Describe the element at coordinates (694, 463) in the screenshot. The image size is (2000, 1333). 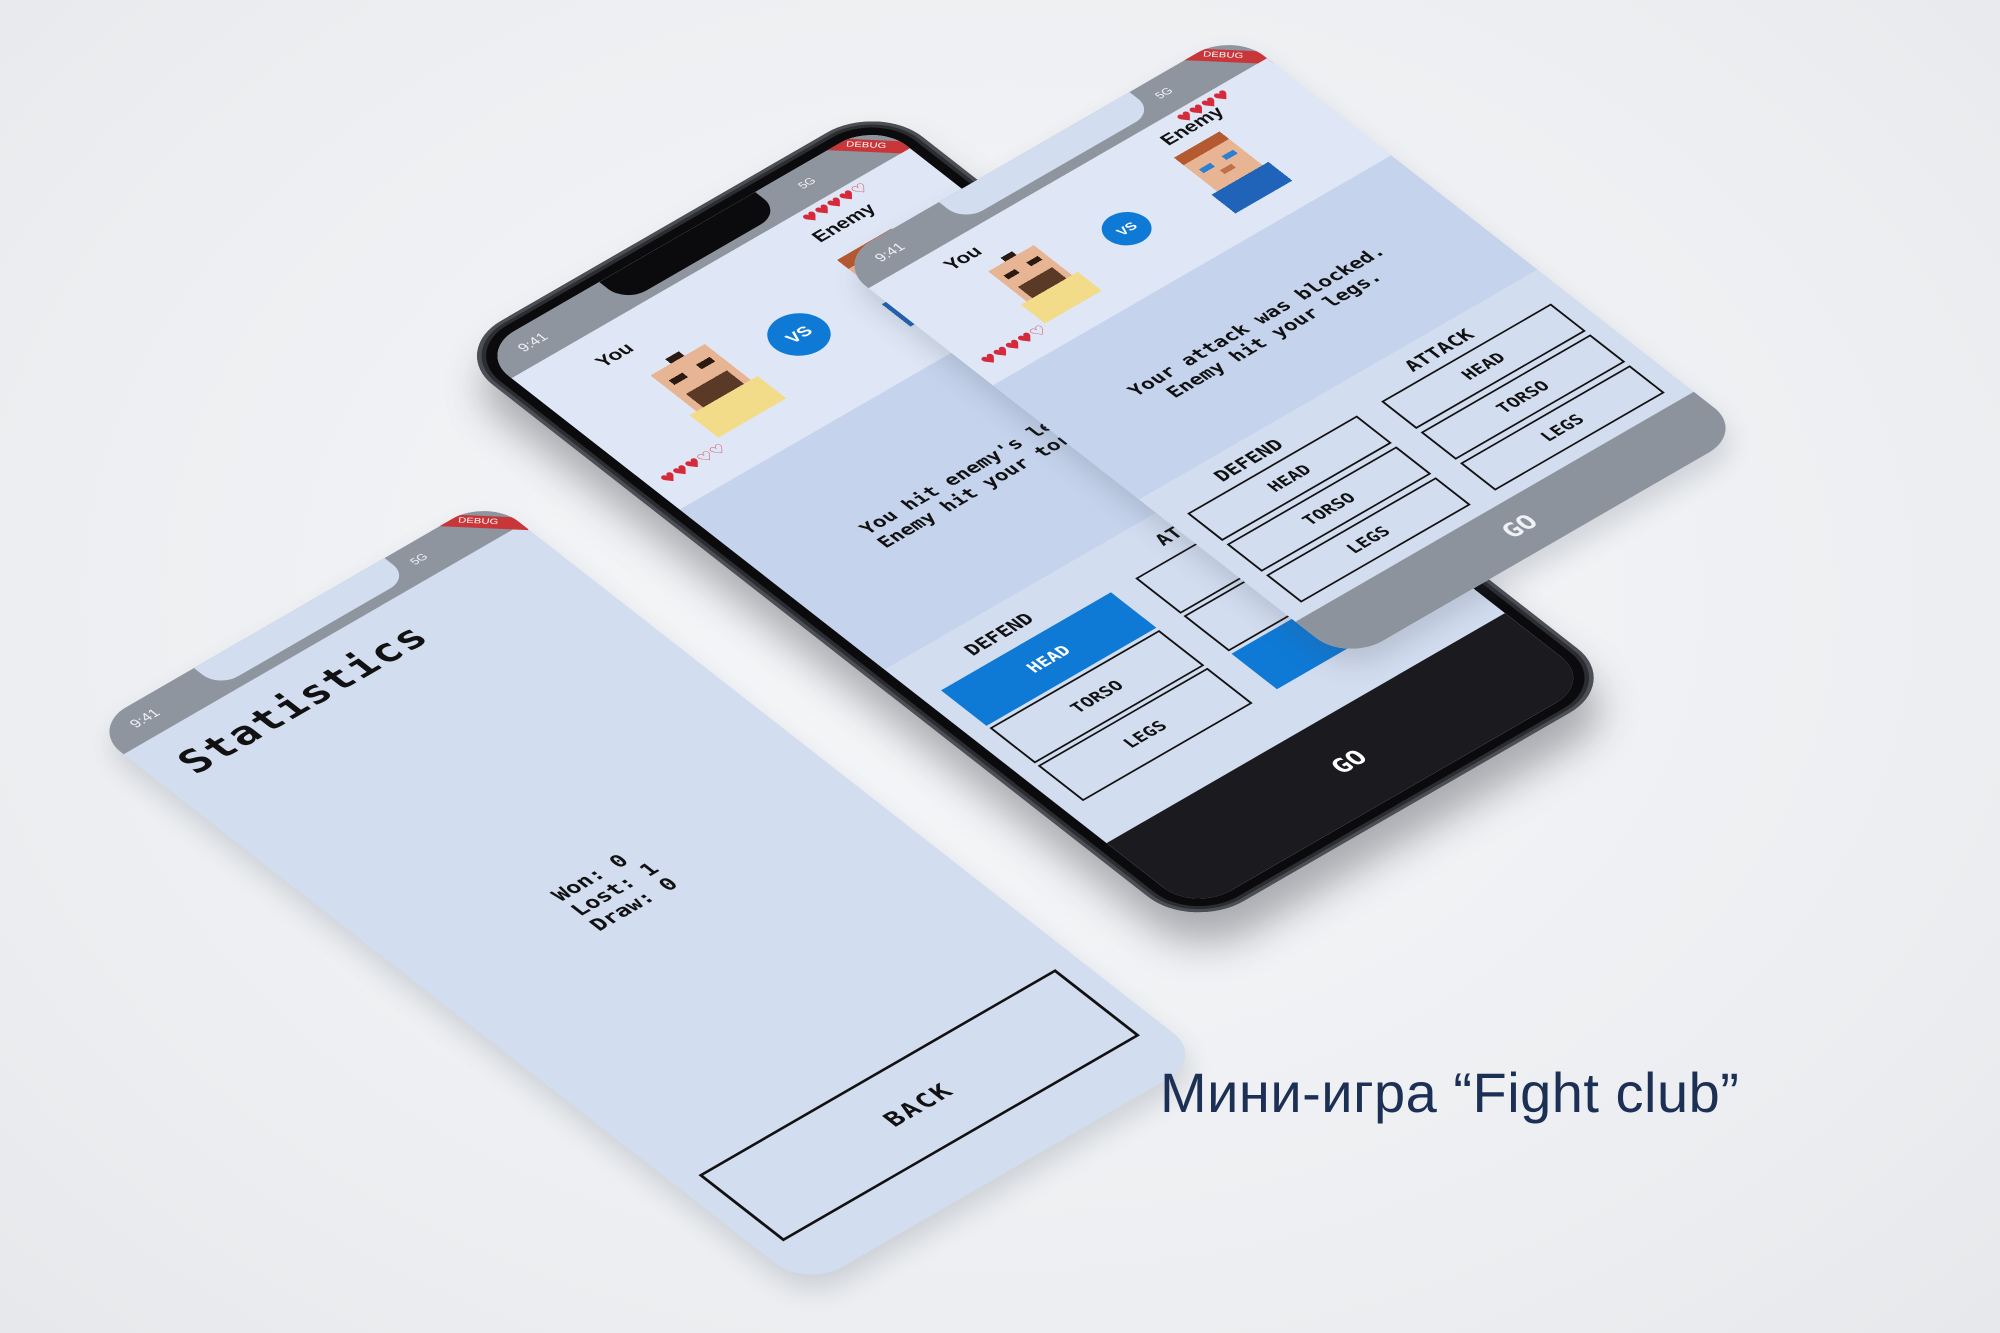
I see `player-hearts: ♥♥♥♡♡` at that location.